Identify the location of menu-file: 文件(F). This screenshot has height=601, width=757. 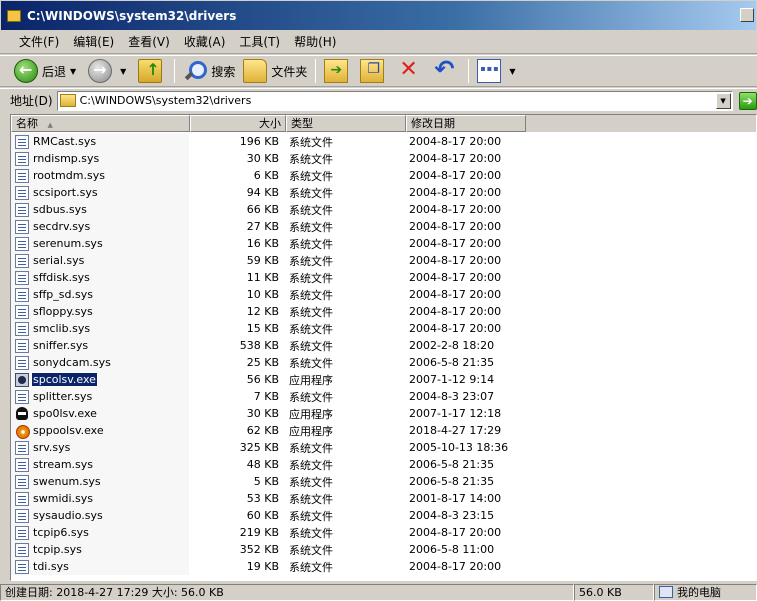
(39, 41).